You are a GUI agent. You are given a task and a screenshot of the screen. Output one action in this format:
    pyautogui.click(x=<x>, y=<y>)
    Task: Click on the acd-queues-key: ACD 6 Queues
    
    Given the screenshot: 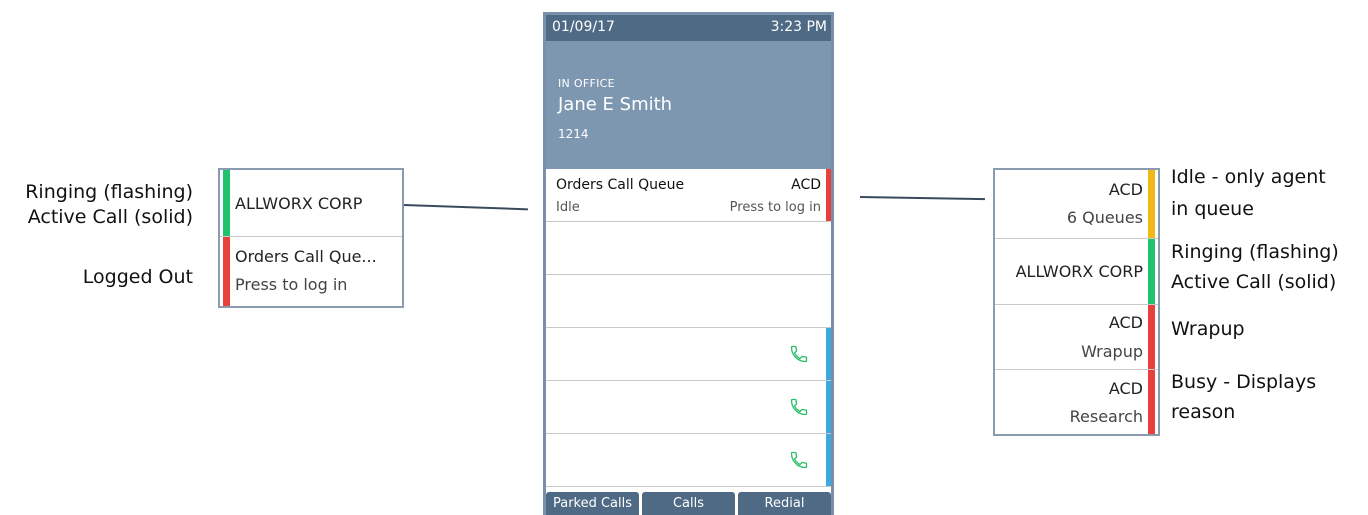 What is the action you would take?
    pyautogui.click(x=1076, y=204)
    